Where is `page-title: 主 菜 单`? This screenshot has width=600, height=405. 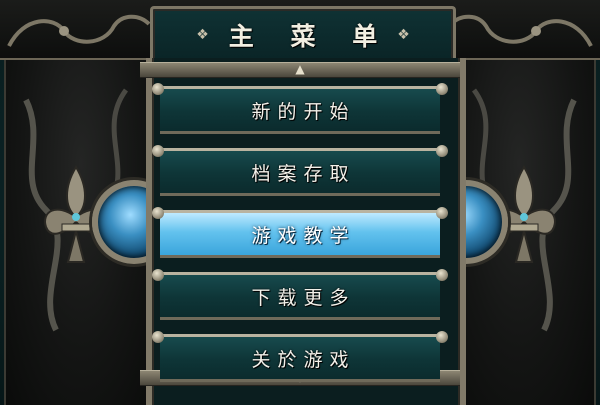 page-title: 主 菜 单 is located at coordinates (310, 36).